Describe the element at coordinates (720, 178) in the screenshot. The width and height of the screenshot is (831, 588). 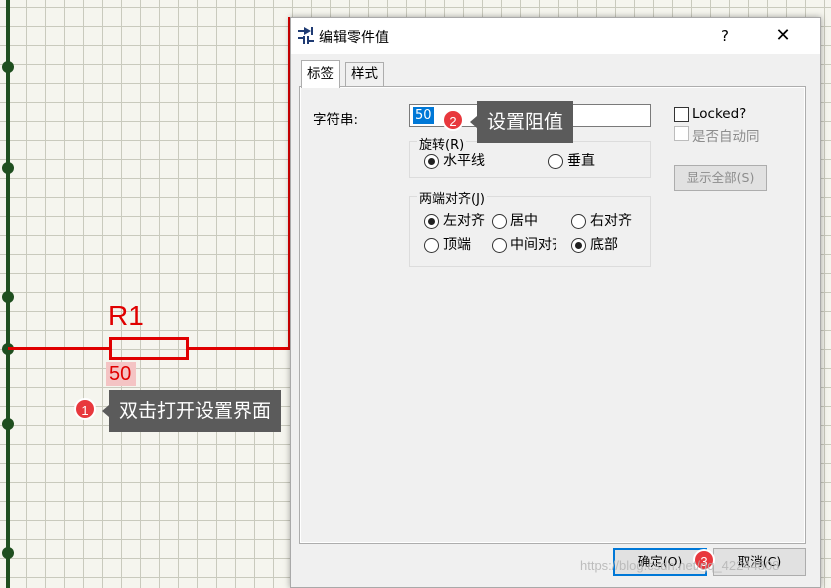
I see `show-all-button: 显示全部(S)` at that location.